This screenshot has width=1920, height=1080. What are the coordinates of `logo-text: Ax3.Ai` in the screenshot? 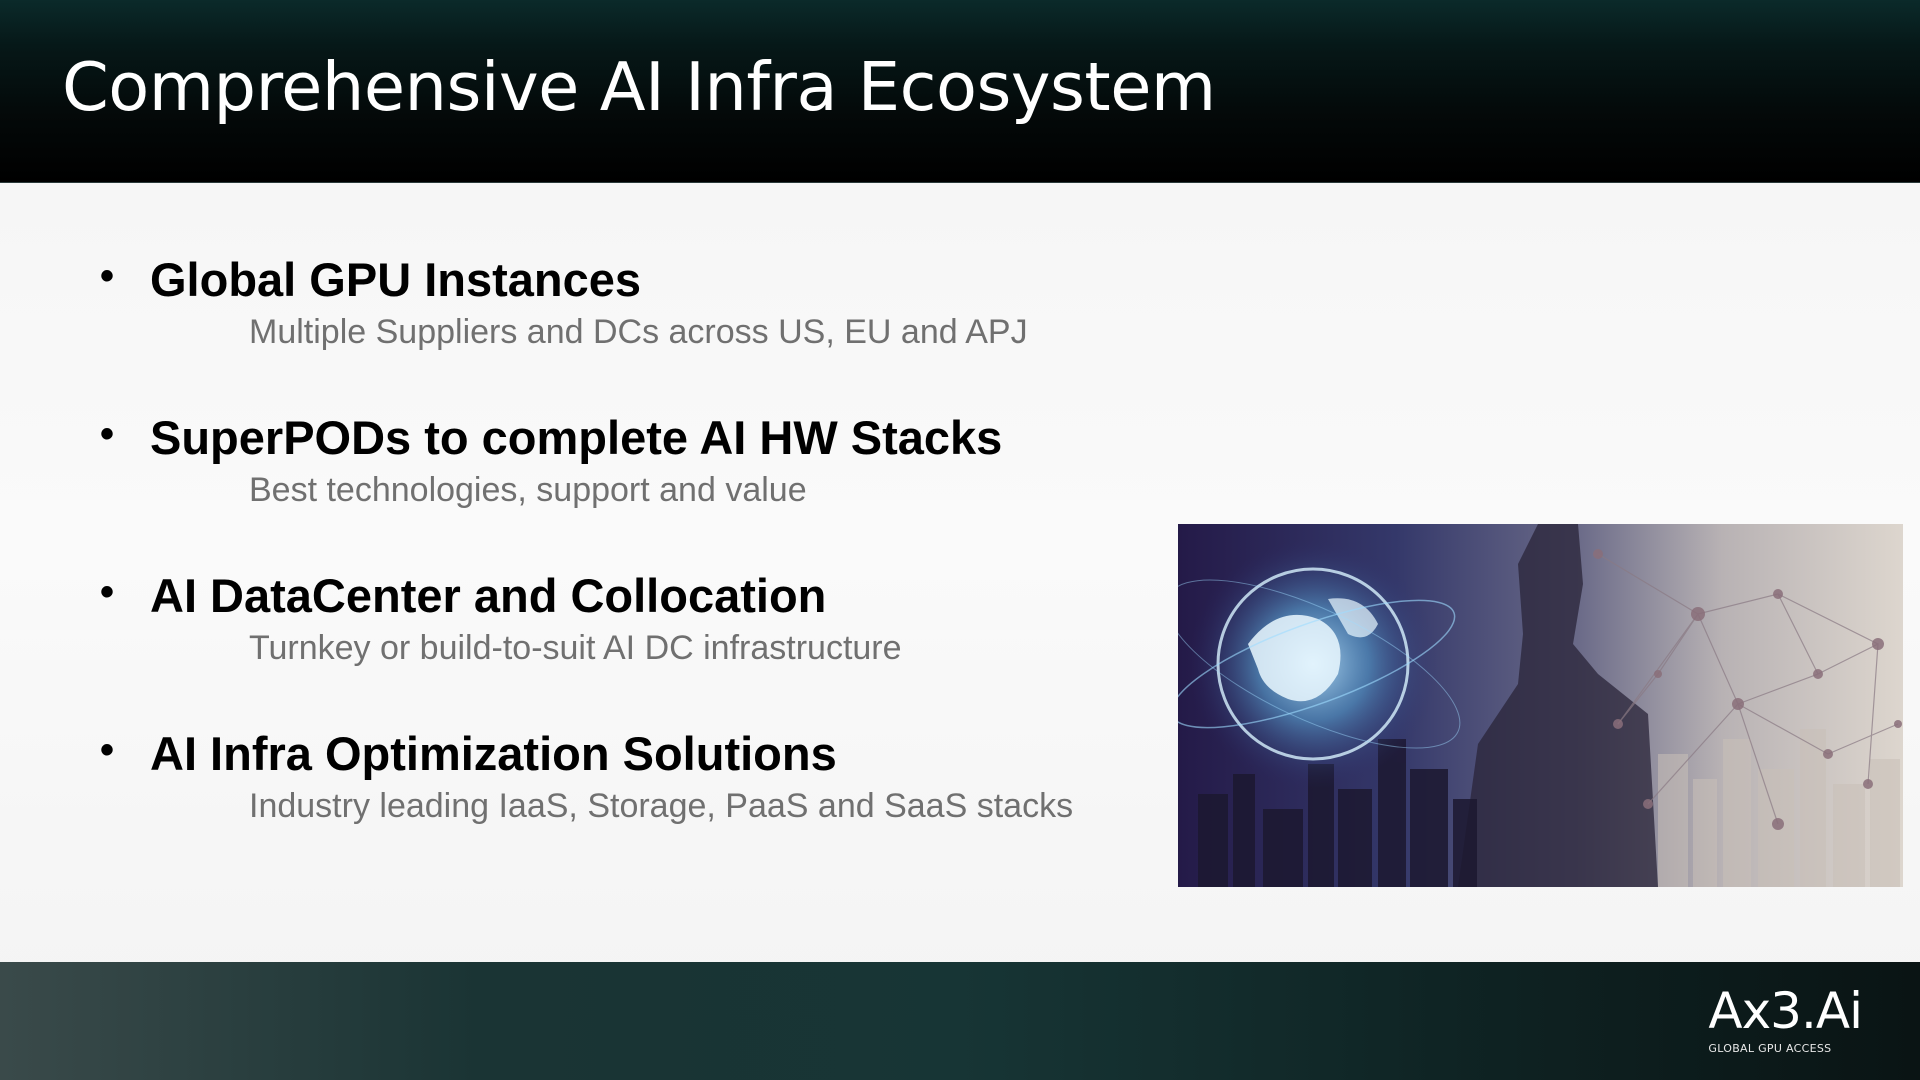 It's located at (1785, 1011).